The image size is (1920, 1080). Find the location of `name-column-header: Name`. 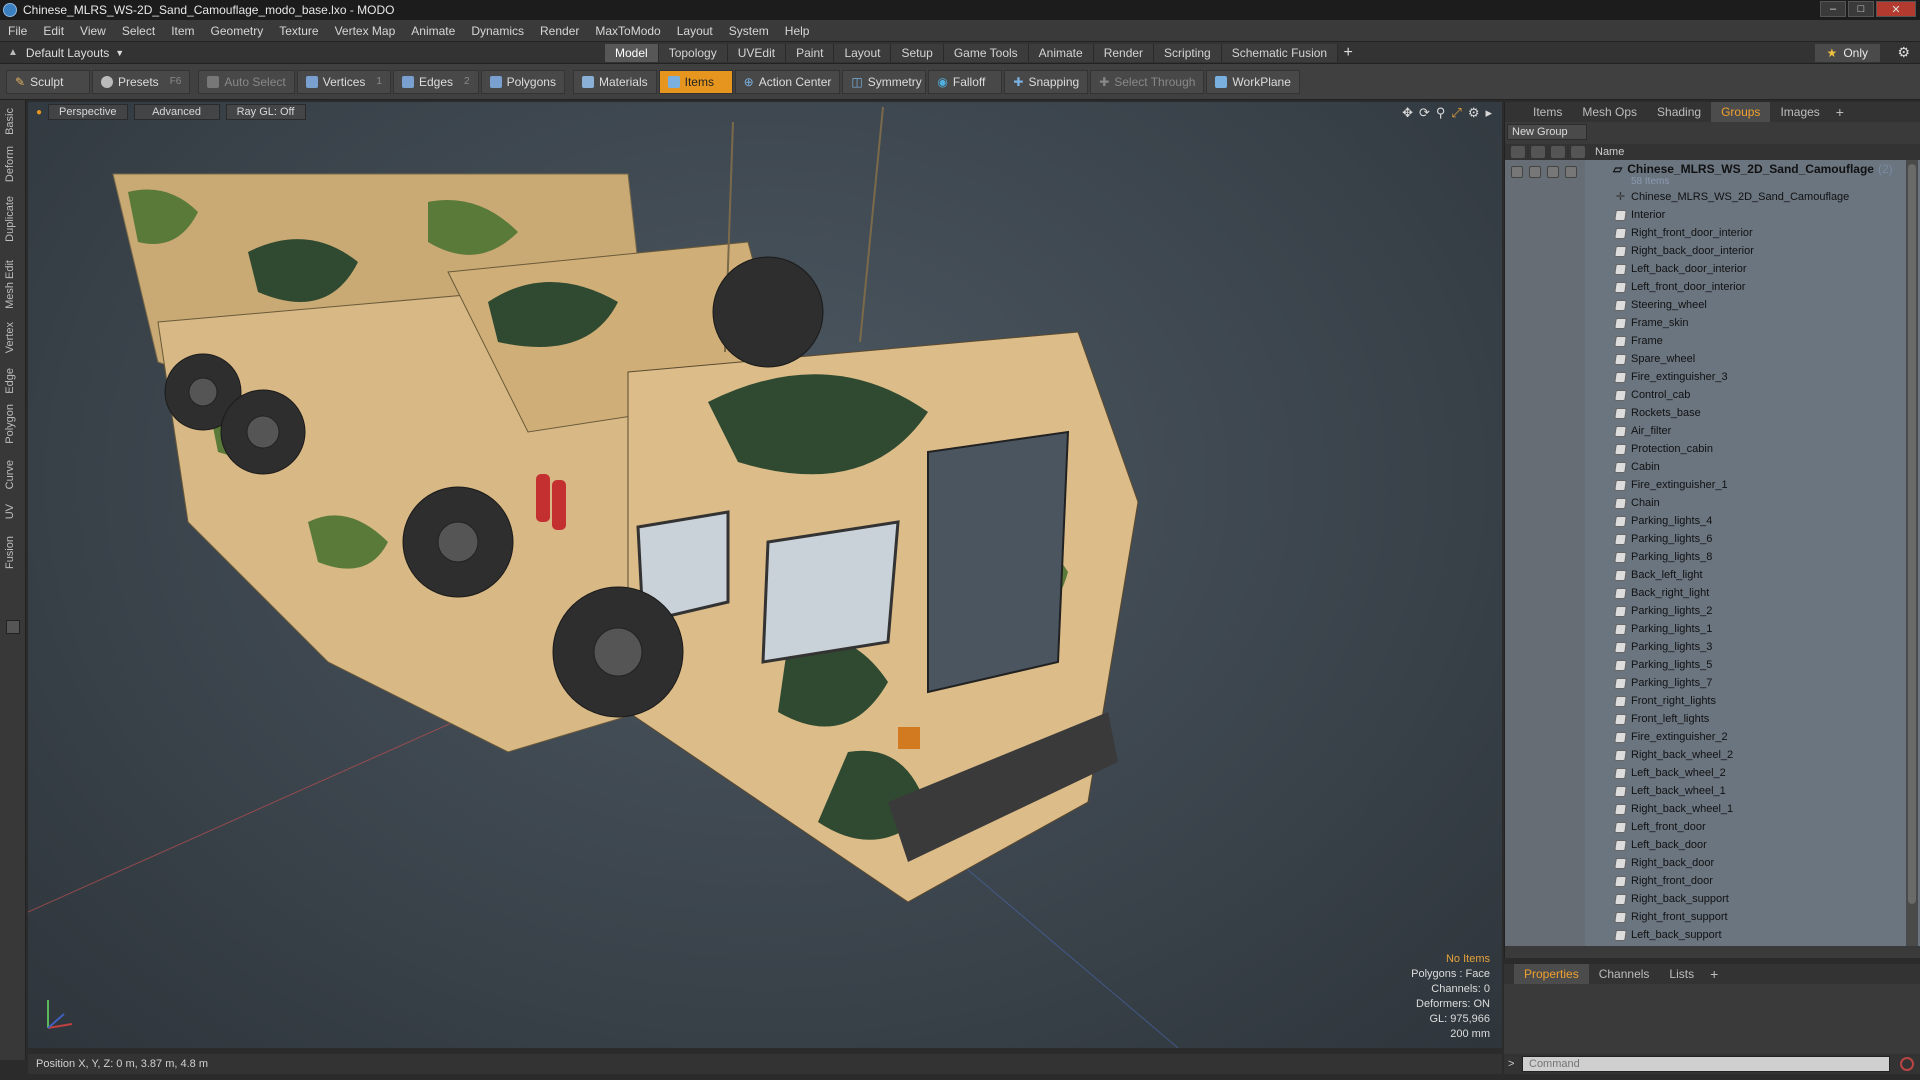

name-column-header: Name is located at coordinates (1609, 152).